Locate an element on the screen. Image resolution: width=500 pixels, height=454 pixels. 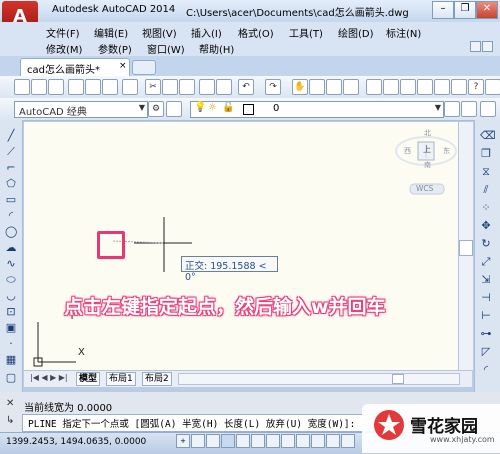
menu-help: 帮助(H) is located at coordinates (216, 48).